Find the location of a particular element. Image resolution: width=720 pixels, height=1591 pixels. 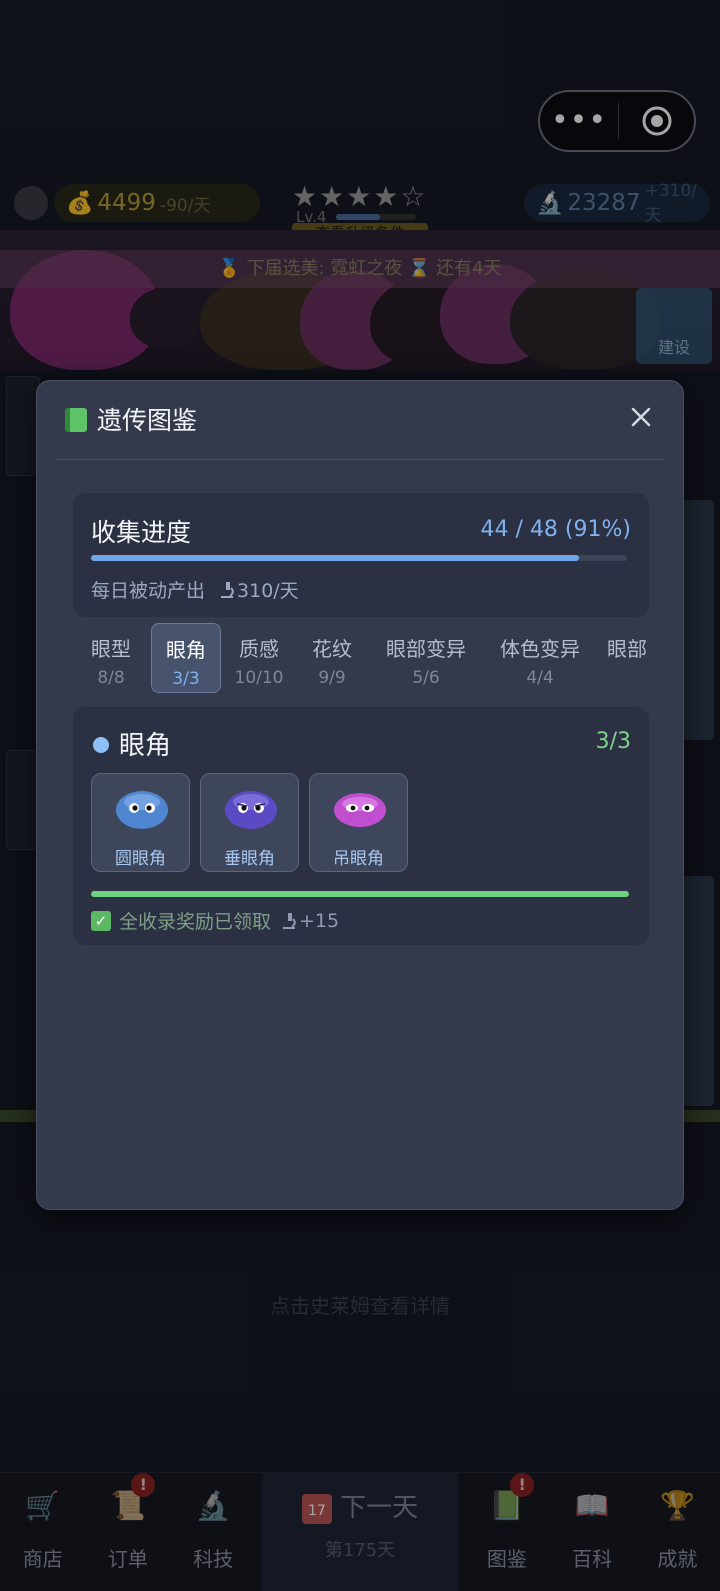

progress-count: 44 / 48 (91%) is located at coordinates (555, 529).